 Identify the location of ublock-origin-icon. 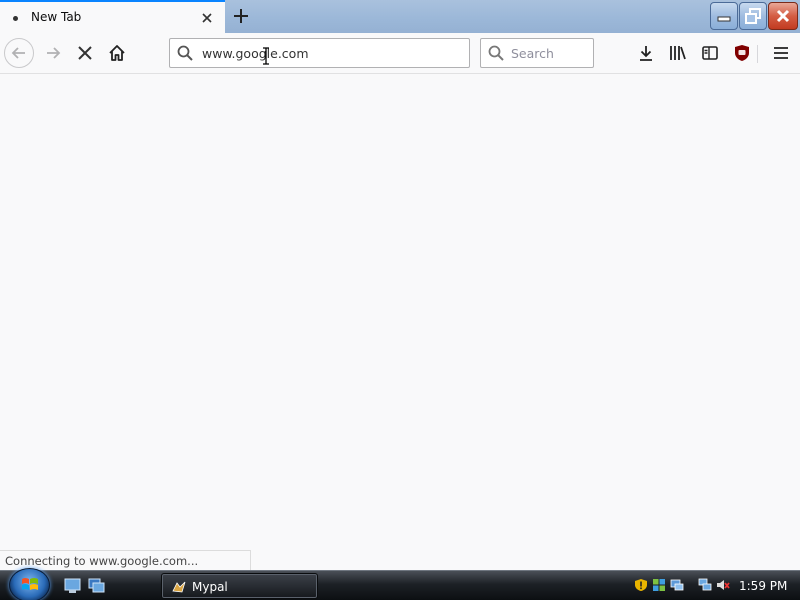
(742, 53).